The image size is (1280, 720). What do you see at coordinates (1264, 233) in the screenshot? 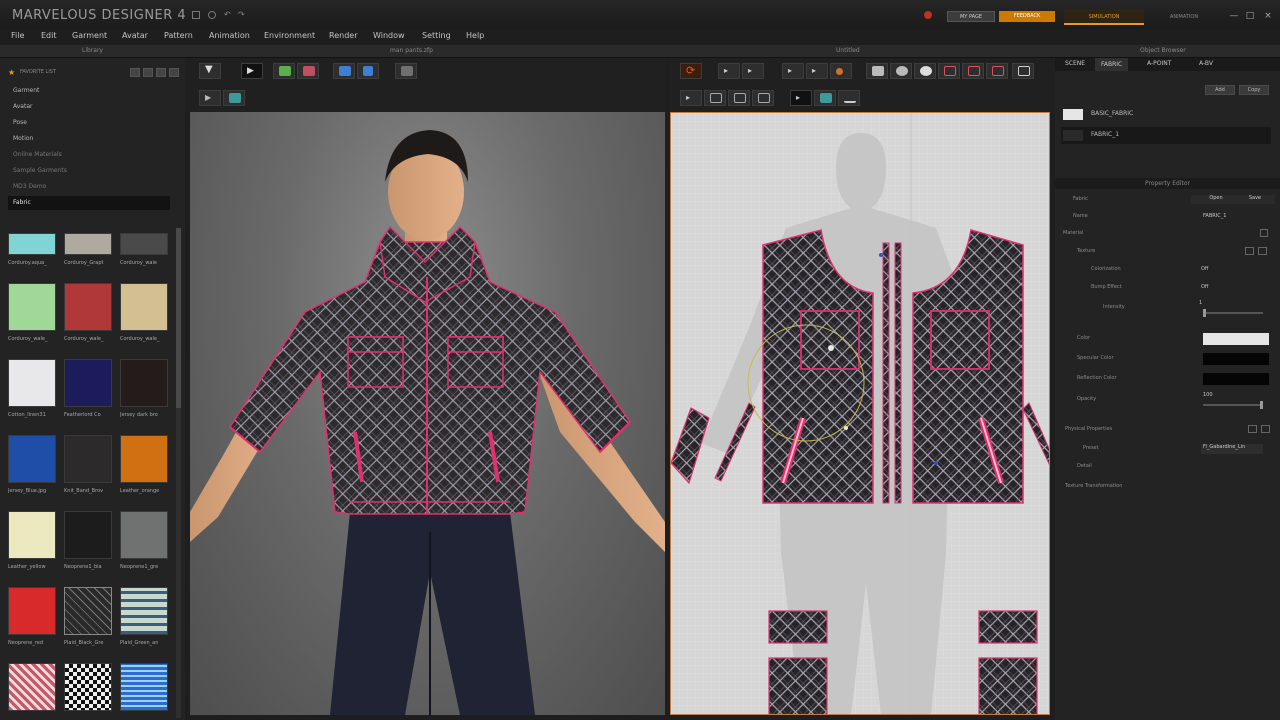
I see `material-reset-icon` at bounding box center [1264, 233].